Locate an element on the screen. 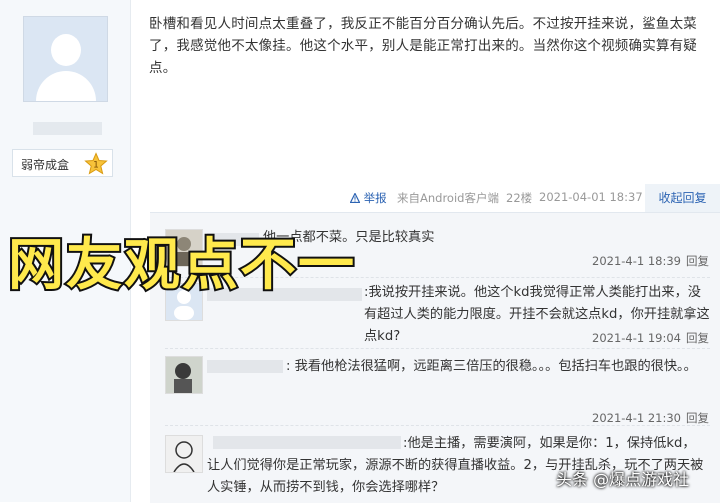  collapse-replies-button: 收起回复 is located at coordinates (682, 198).